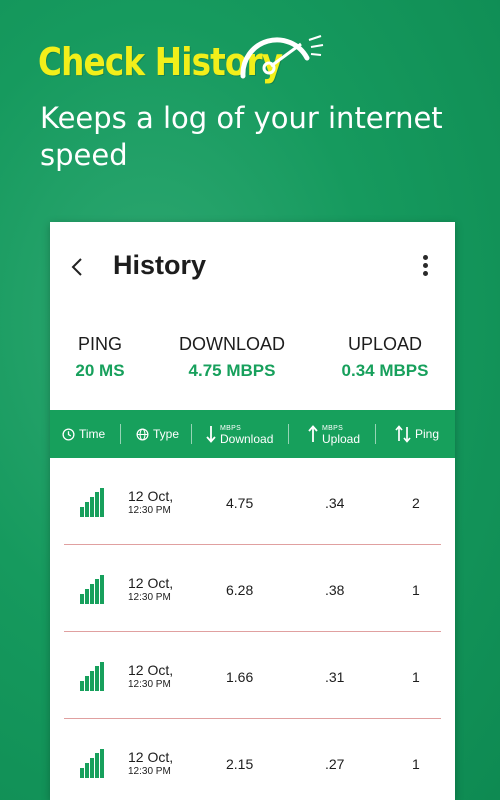  Describe the element at coordinates (166, 434) in the screenshot. I see `column-type-label: Type` at that location.